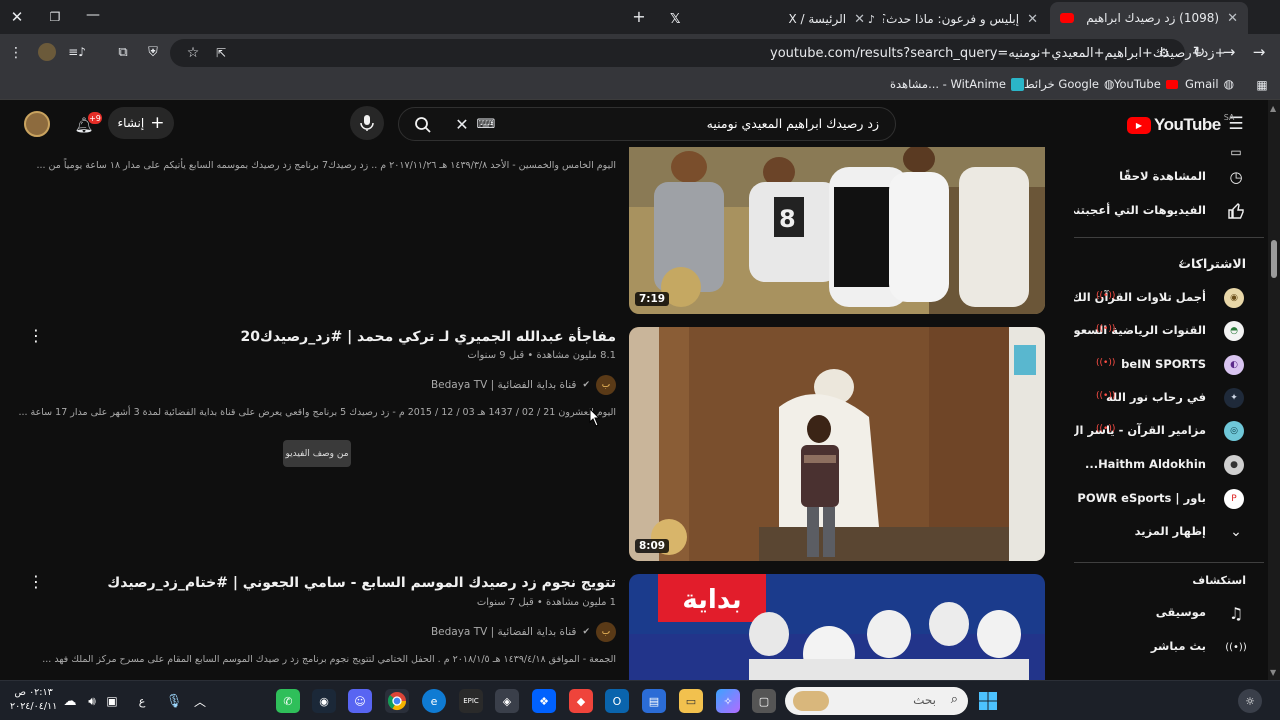 This screenshot has height=720, width=1280. Describe the element at coordinates (423, 125) in the screenshot. I see `search-button-icon` at that location.